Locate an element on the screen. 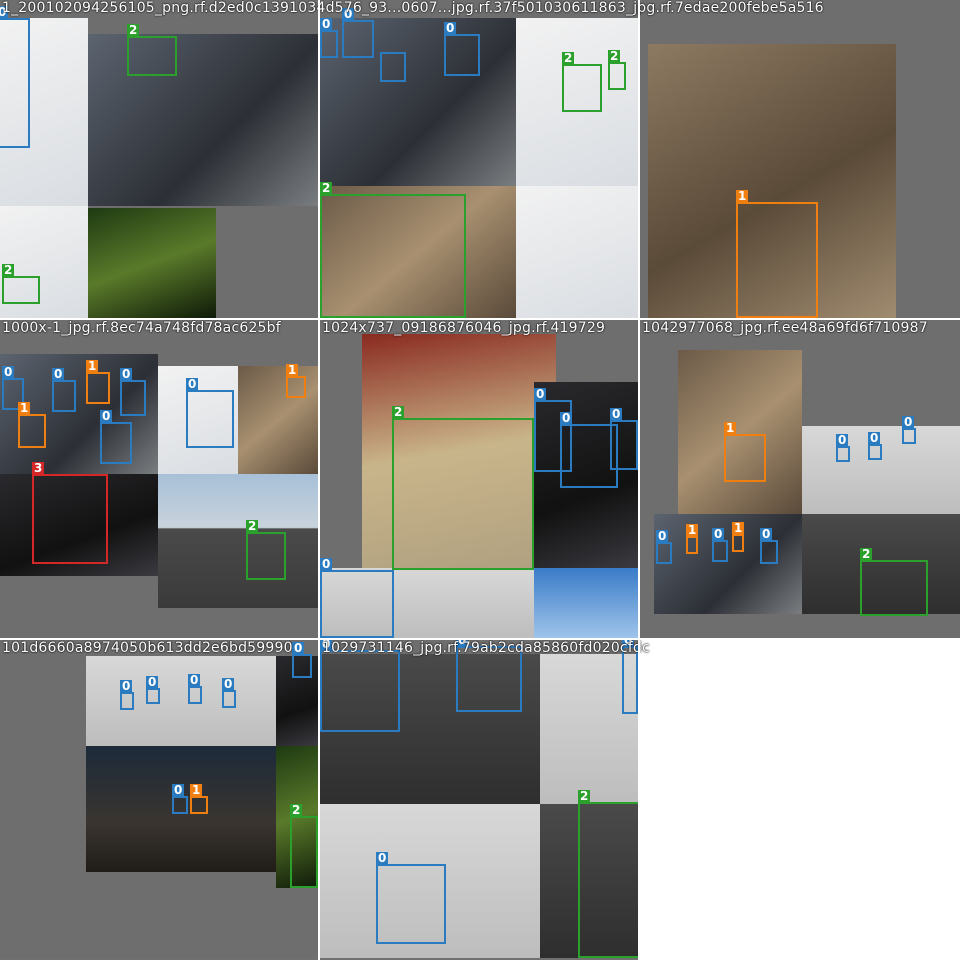 This screenshot has height=960, width=960. photo-walkers is located at coordinates (881, 470).